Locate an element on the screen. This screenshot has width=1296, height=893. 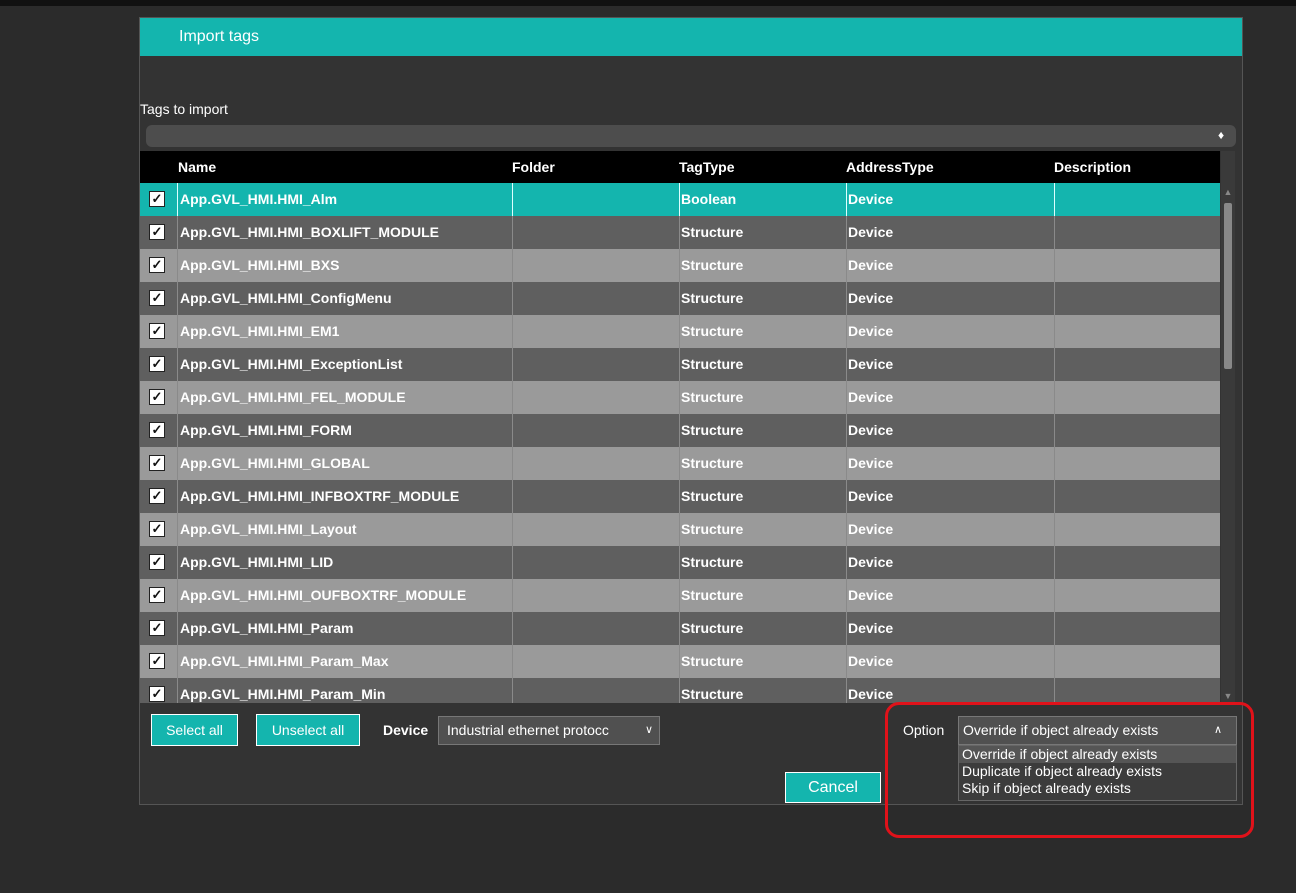
cell-name: App.GVL_HMI.HMI_Param_Max is located at coordinates (284, 661).